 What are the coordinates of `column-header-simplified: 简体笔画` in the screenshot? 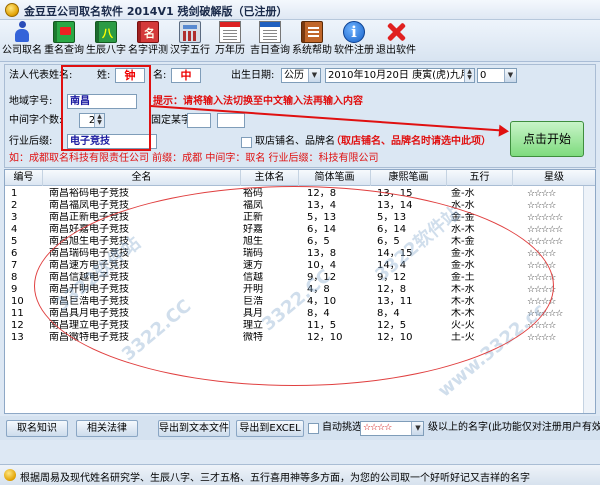 It's located at (335, 178).